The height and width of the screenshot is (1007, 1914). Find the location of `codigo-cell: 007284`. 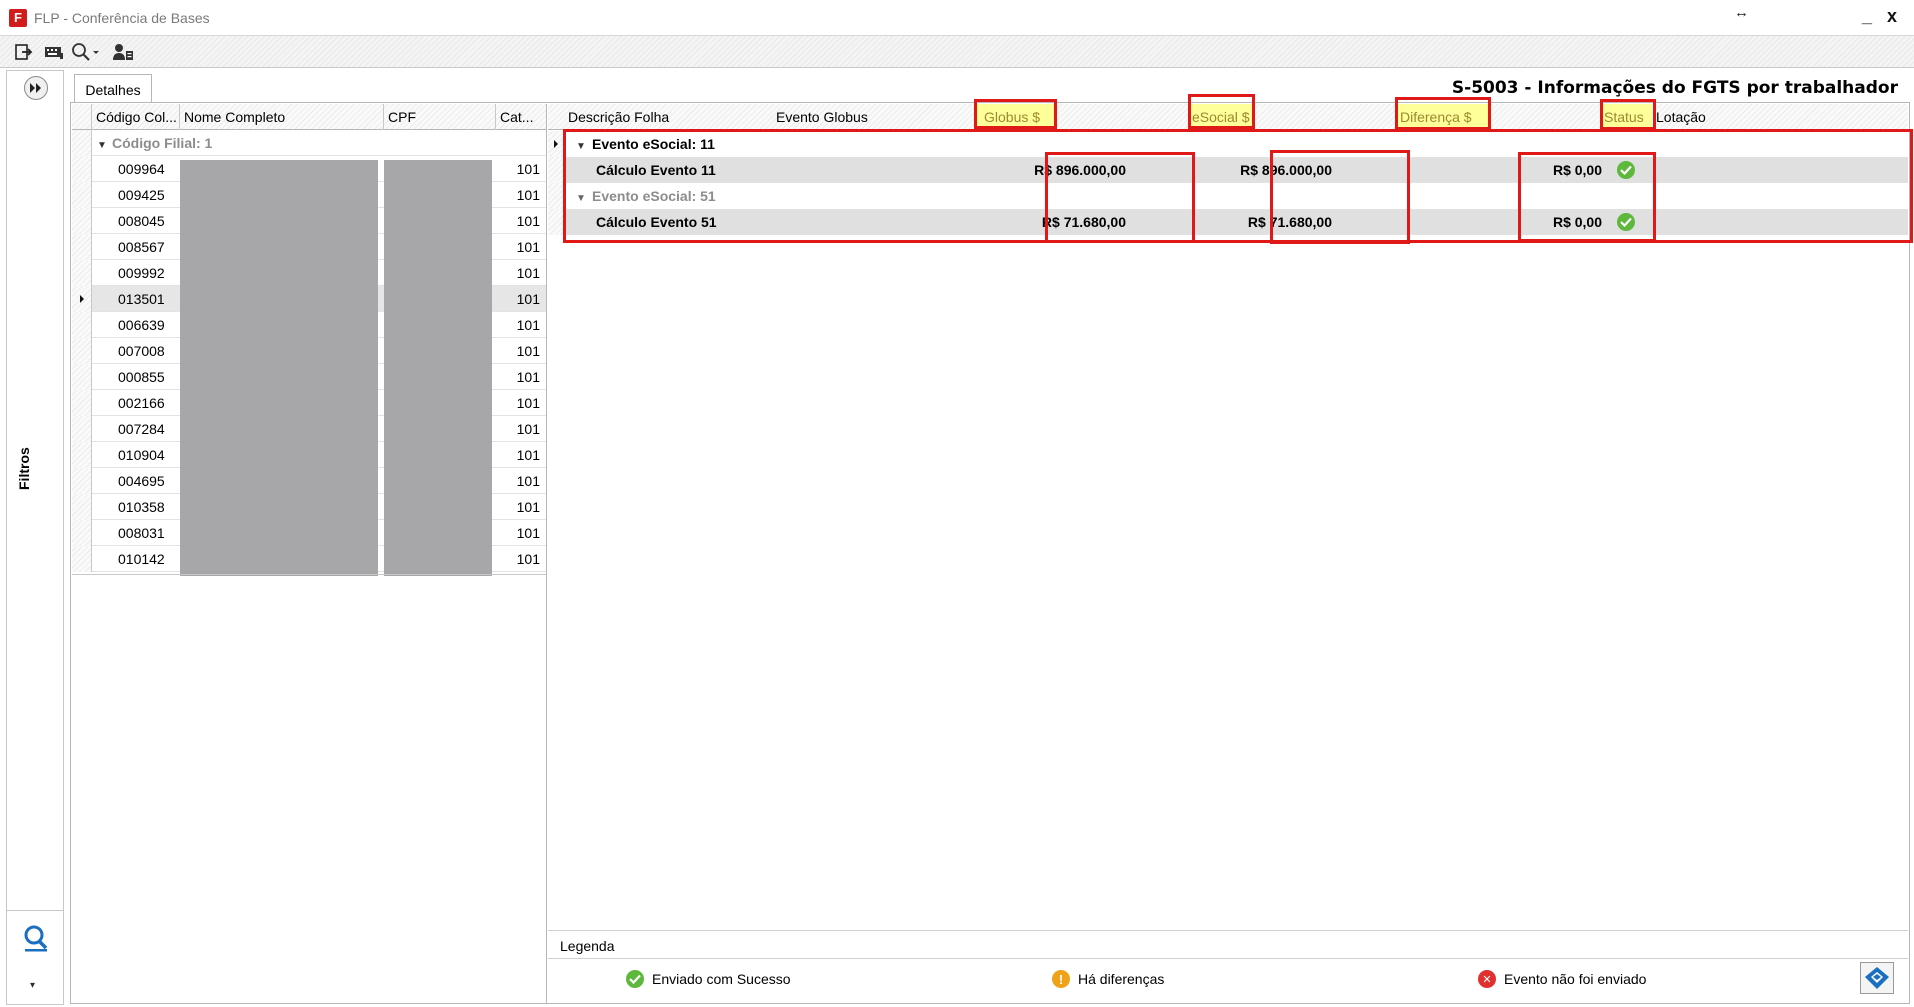

codigo-cell: 007284 is located at coordinates (141, 429).